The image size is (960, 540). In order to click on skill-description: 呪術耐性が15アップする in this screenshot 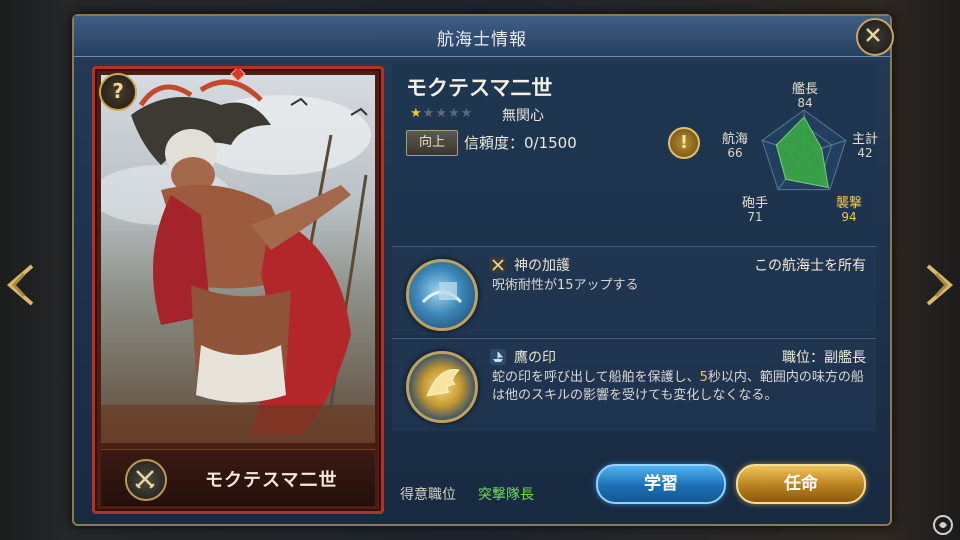, I will do `click(565, 285)`.